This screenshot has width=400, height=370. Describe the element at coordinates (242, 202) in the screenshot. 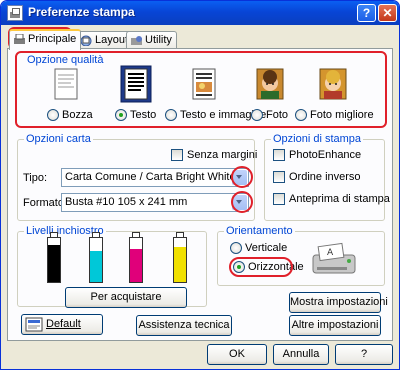

I see `annotation-format-circle` at that location.